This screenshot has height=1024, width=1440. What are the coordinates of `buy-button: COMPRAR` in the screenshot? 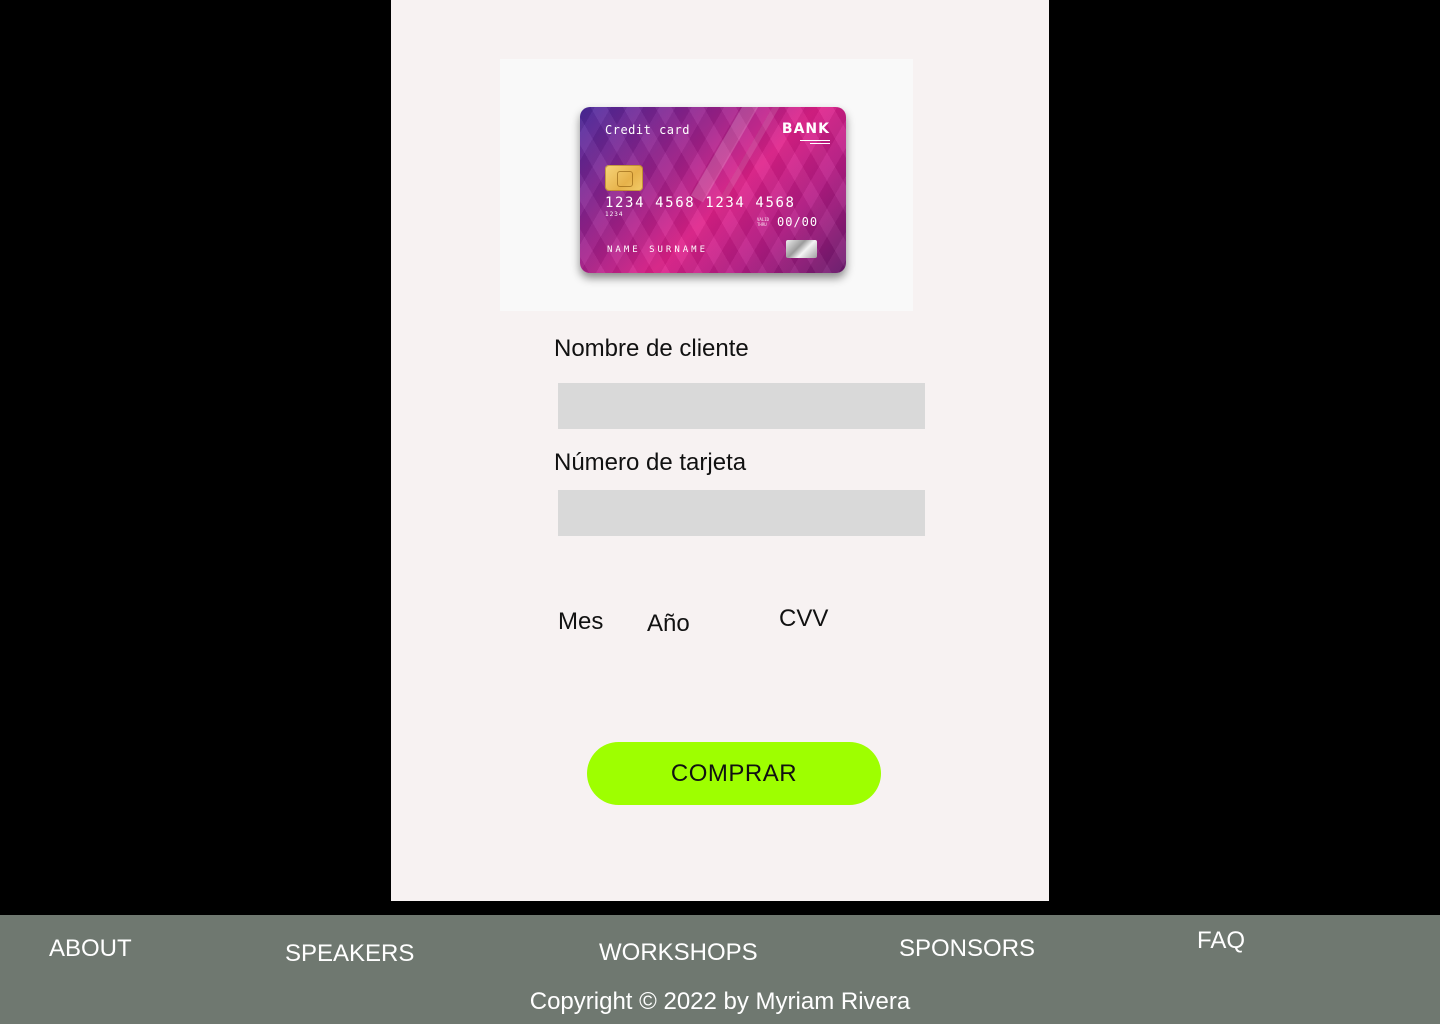 It's located at (734, 773).